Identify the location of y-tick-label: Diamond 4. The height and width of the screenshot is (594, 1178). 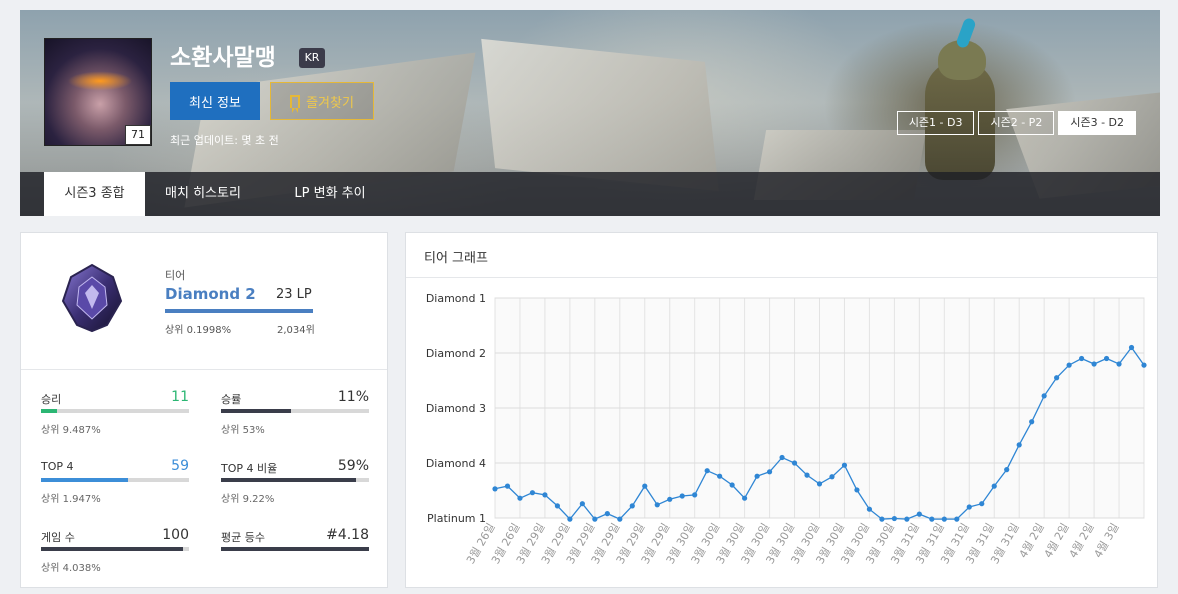
(456, 463).